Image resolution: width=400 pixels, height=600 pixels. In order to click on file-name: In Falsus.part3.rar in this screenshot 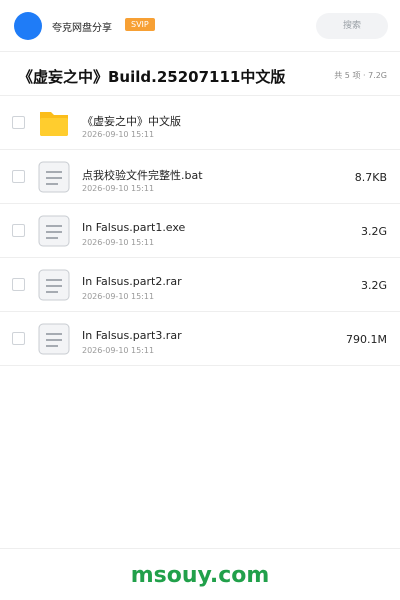, I will do `click(132, 335)`.